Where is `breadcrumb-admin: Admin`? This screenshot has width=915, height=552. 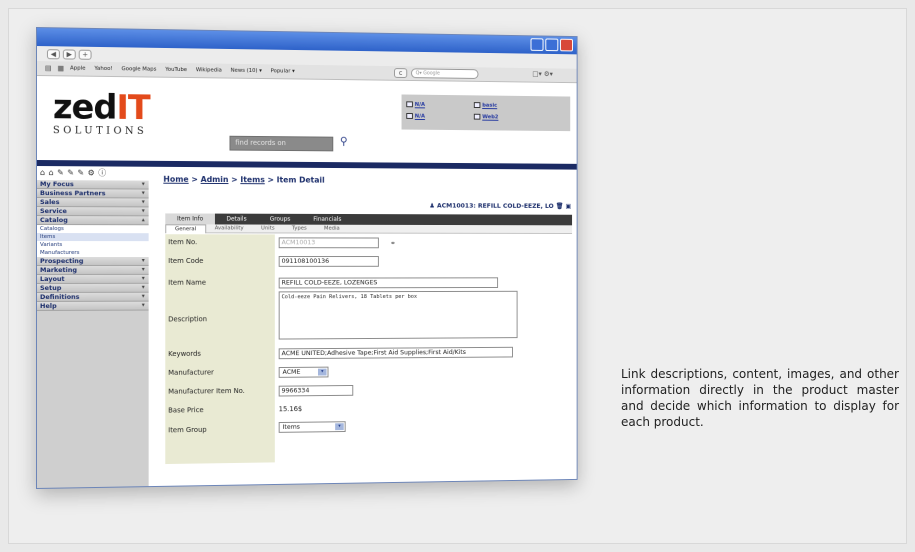 breadcrumb-admin: Admin is located at coordinates (215, 179).